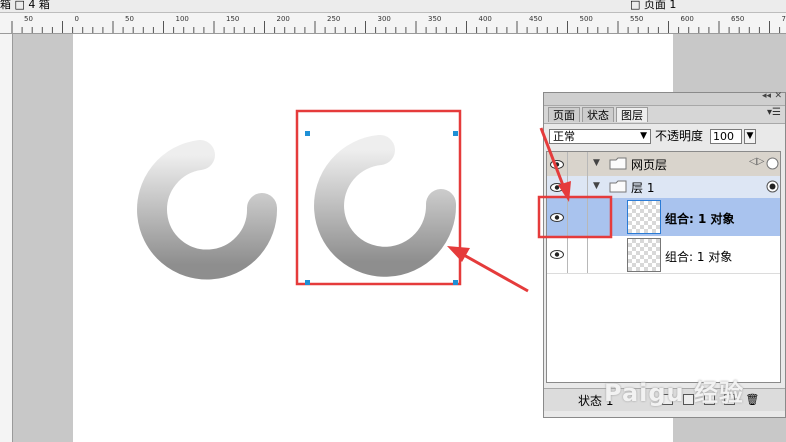  Describe the element at coordinates (752, 399) in the screenshot. I see `trash-icon: 🗑` at that location.